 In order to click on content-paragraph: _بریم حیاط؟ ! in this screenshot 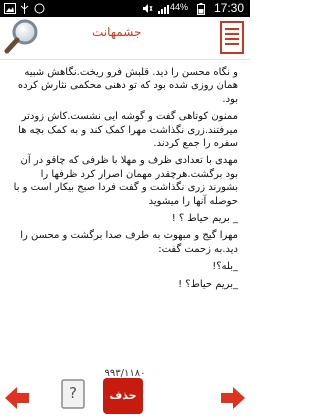, I will do `click(208, 284)`.